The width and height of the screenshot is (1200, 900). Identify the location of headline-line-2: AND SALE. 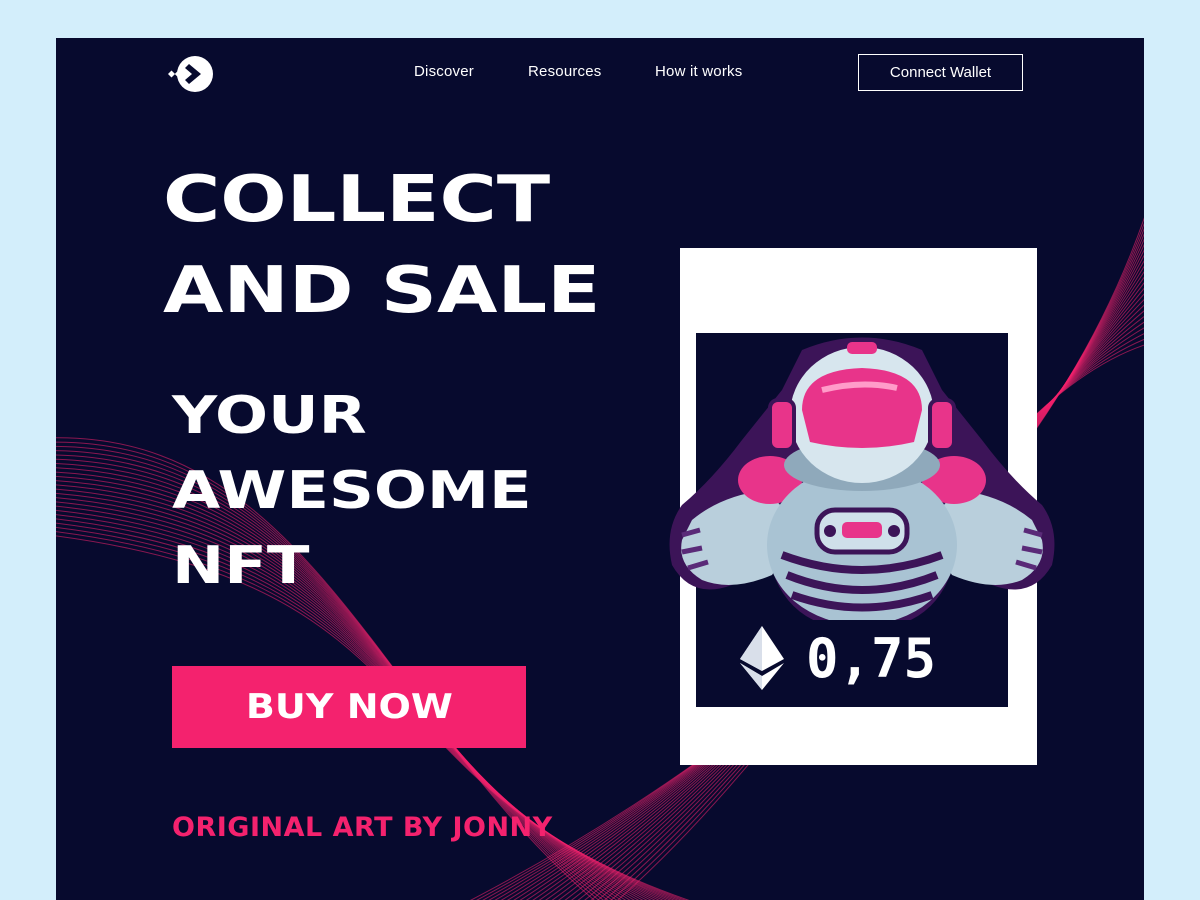
(382, 291).